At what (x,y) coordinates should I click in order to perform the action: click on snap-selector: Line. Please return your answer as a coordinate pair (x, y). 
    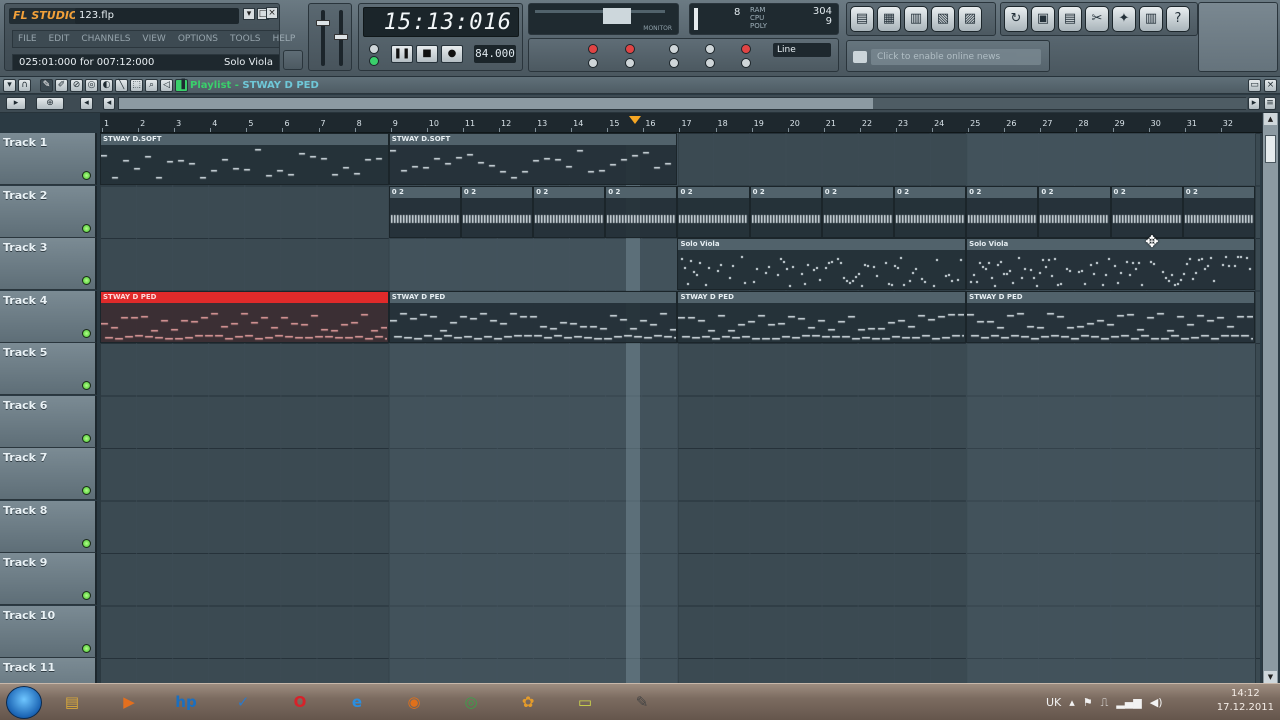
    Looking at the image, I should click on (802, 50).